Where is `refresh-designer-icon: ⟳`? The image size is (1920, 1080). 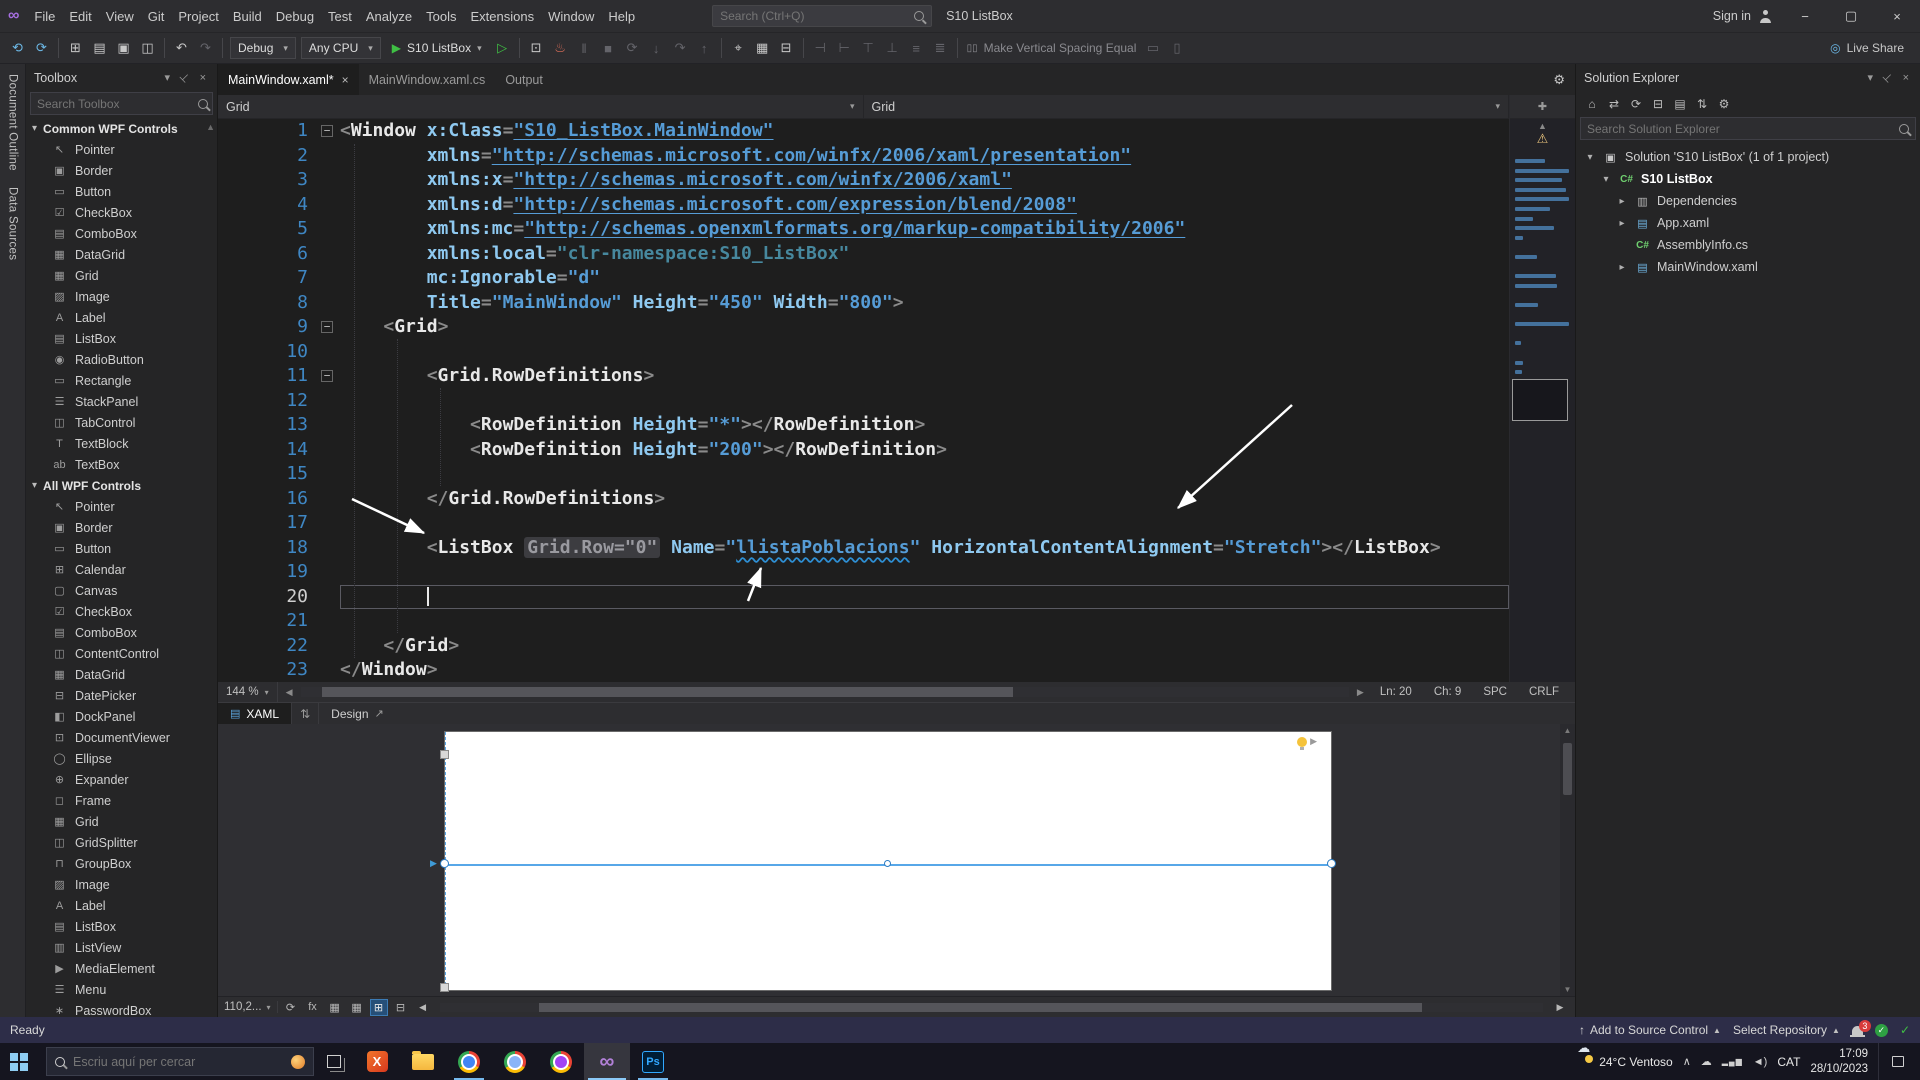 refresh-designer-icon: ⟳ is located at coordinates (291, 1007).